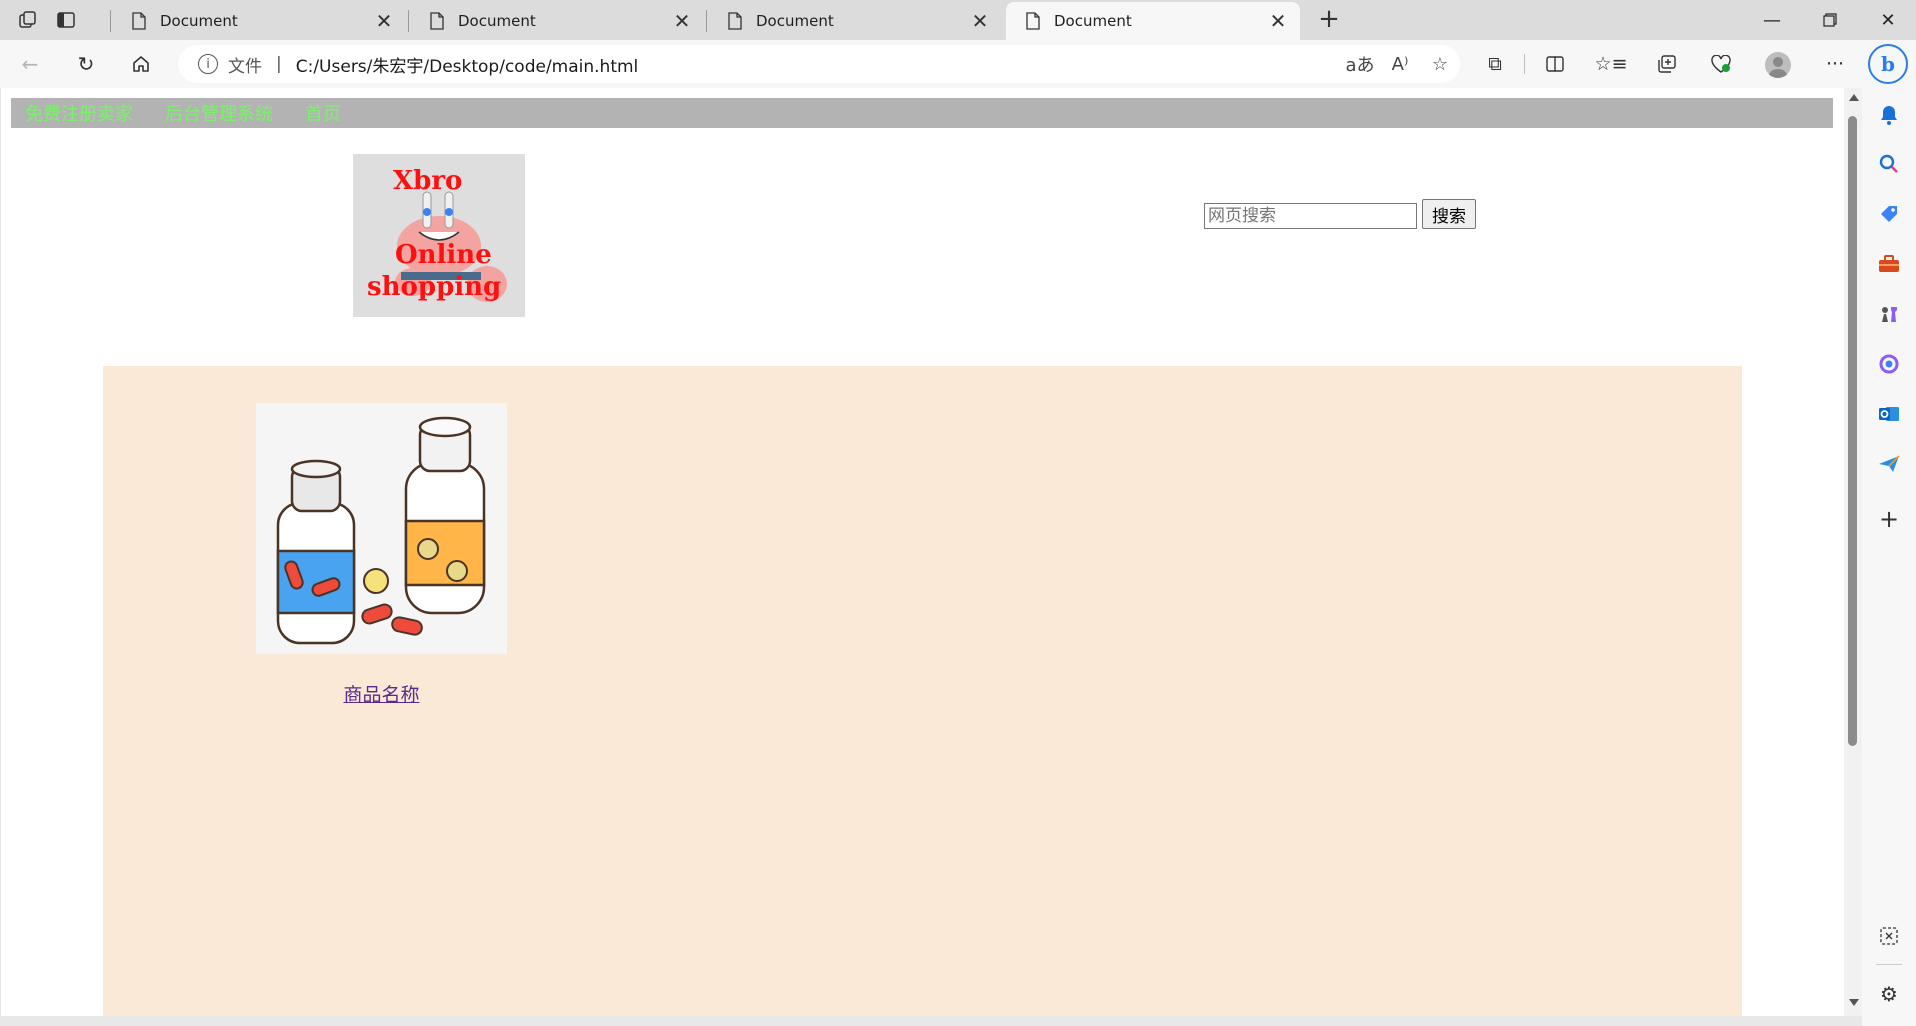  I want to click on workspaces-icon, so click(28, 20).